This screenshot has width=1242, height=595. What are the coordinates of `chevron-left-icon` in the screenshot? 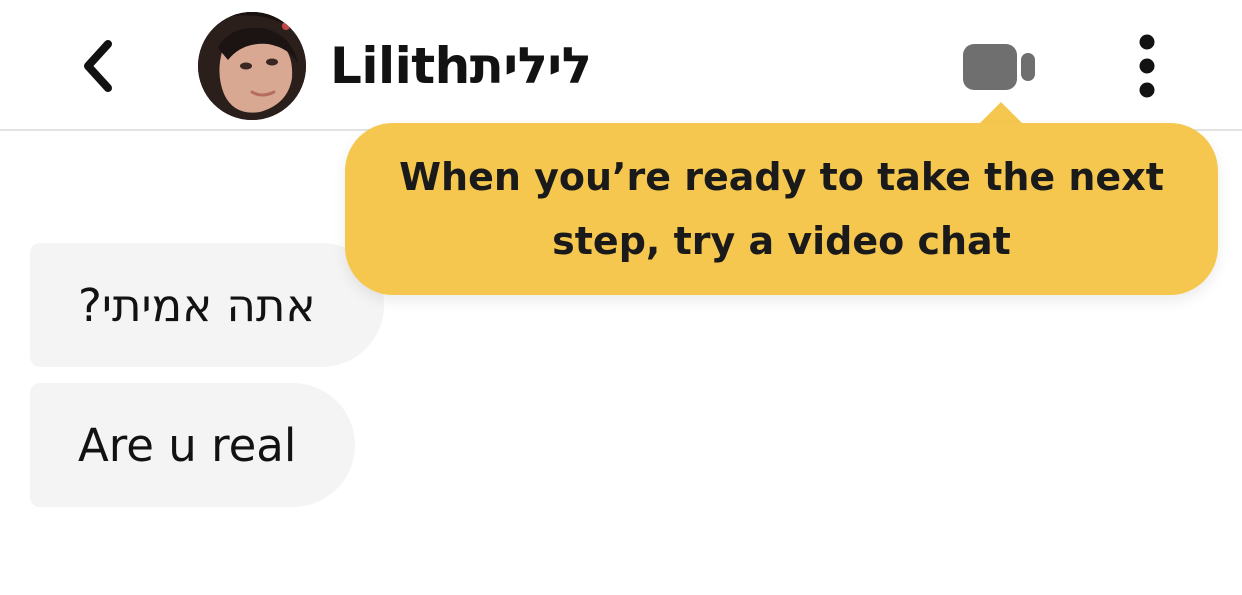 It's located at (98, 66).